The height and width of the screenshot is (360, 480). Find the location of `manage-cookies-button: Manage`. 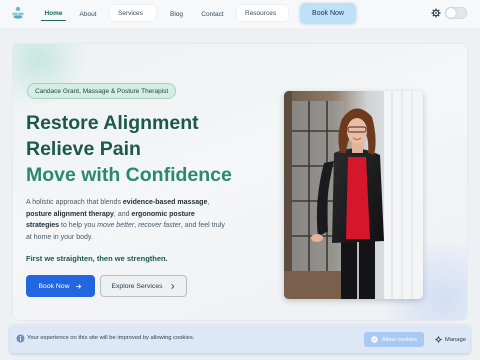

manage-cookies-button: Manage is located at coordinates (450, 339).